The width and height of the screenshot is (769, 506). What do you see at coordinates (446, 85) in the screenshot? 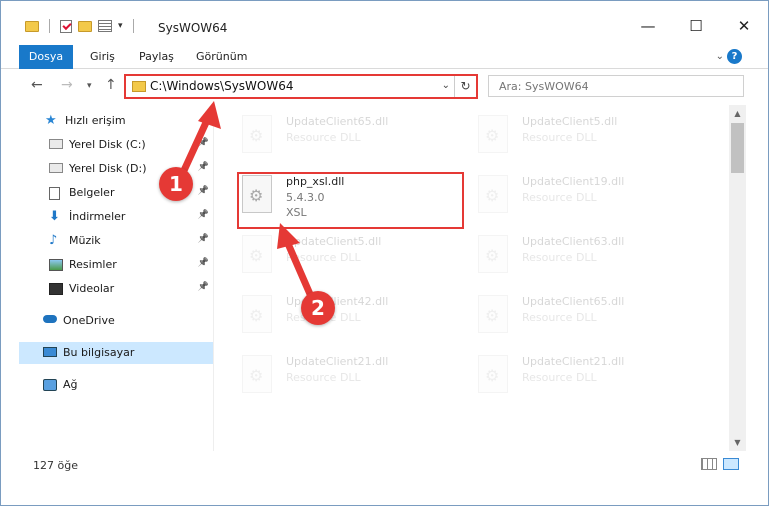
I see `address-dropdown-icon: ⌄` at bounding box center [446, 85].